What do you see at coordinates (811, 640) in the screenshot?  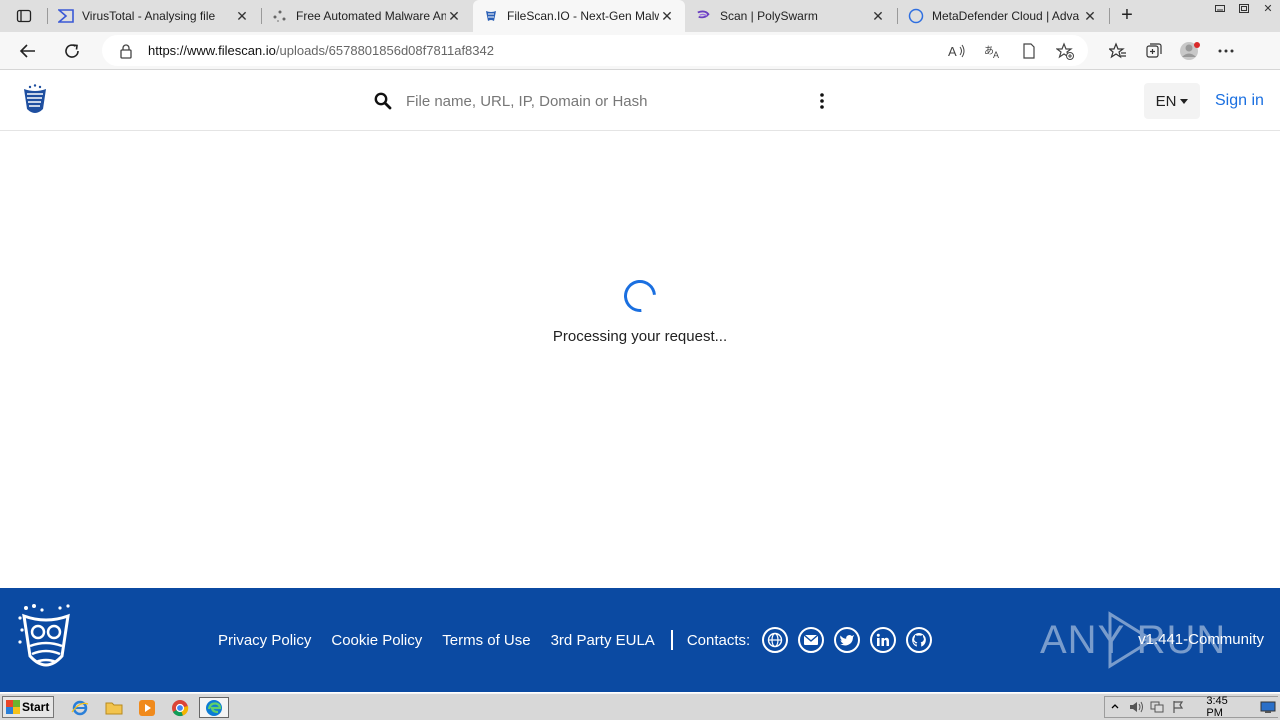 I see `mail-icon` at bounding box center [811, 640].